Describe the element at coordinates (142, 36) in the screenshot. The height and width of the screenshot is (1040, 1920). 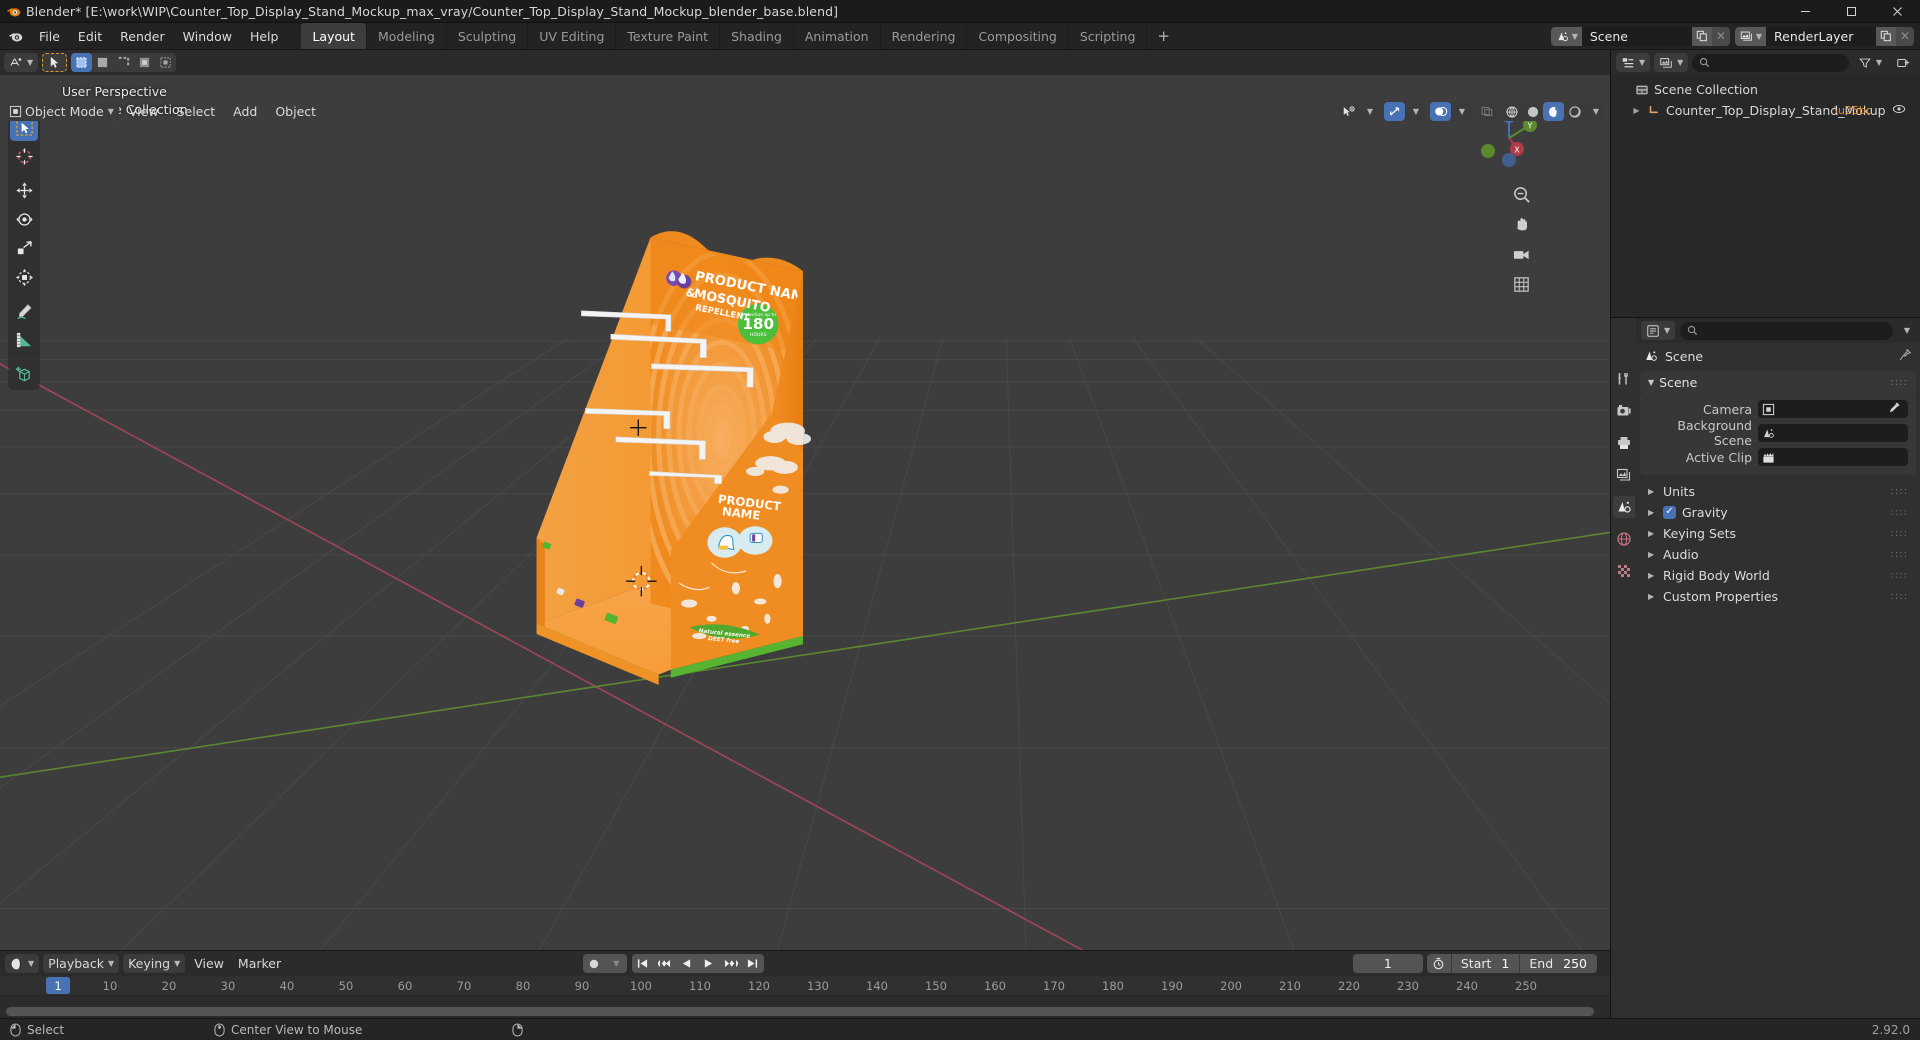
I see `menu-render: Render` at that location.